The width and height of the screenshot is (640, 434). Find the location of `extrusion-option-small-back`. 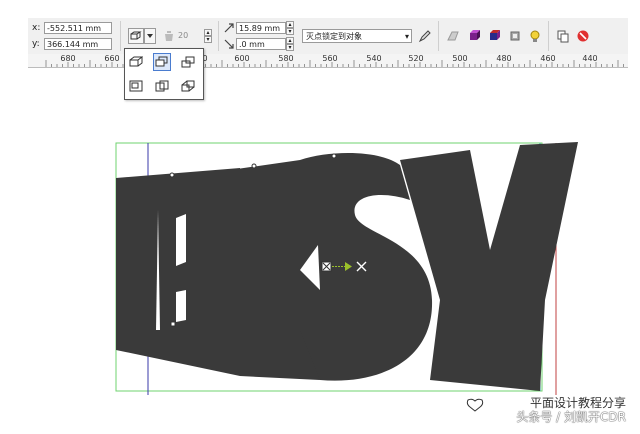

extrusion-option-small-back is located at coordinates (136, 62).